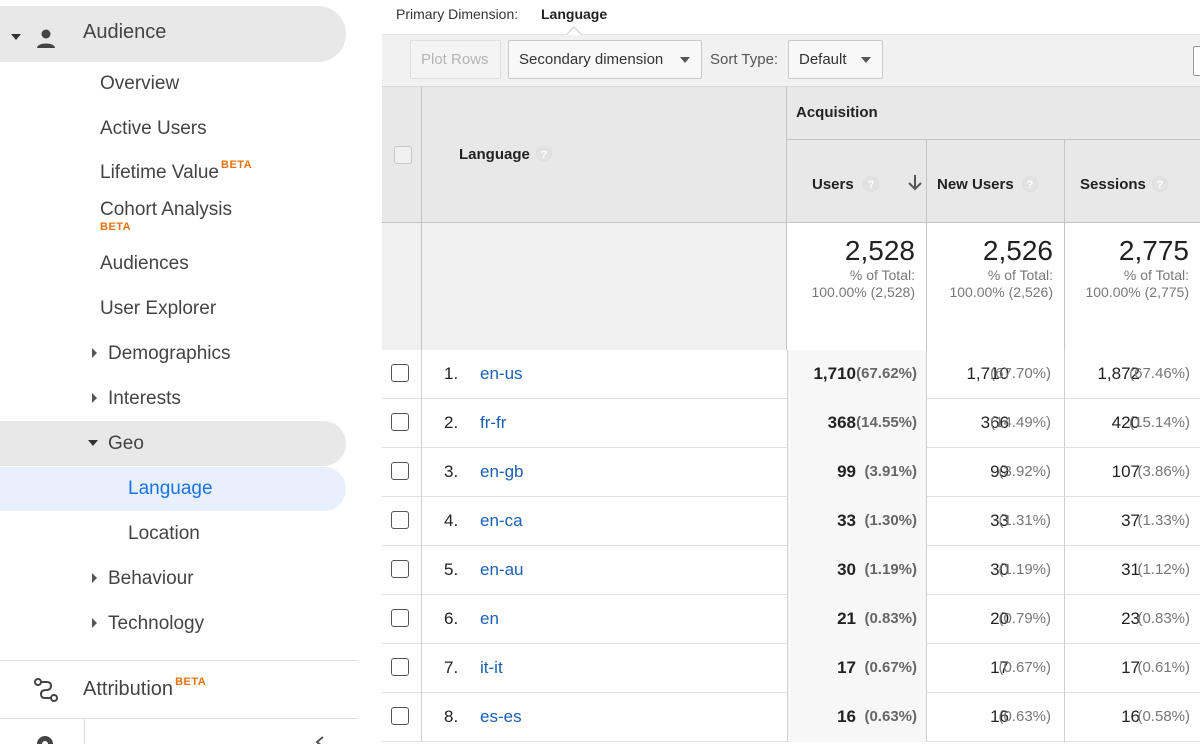  Describe the element at coordinates (1163, 569) in the screenshot. I see `sessions-percent: (1.12%)` at that location.